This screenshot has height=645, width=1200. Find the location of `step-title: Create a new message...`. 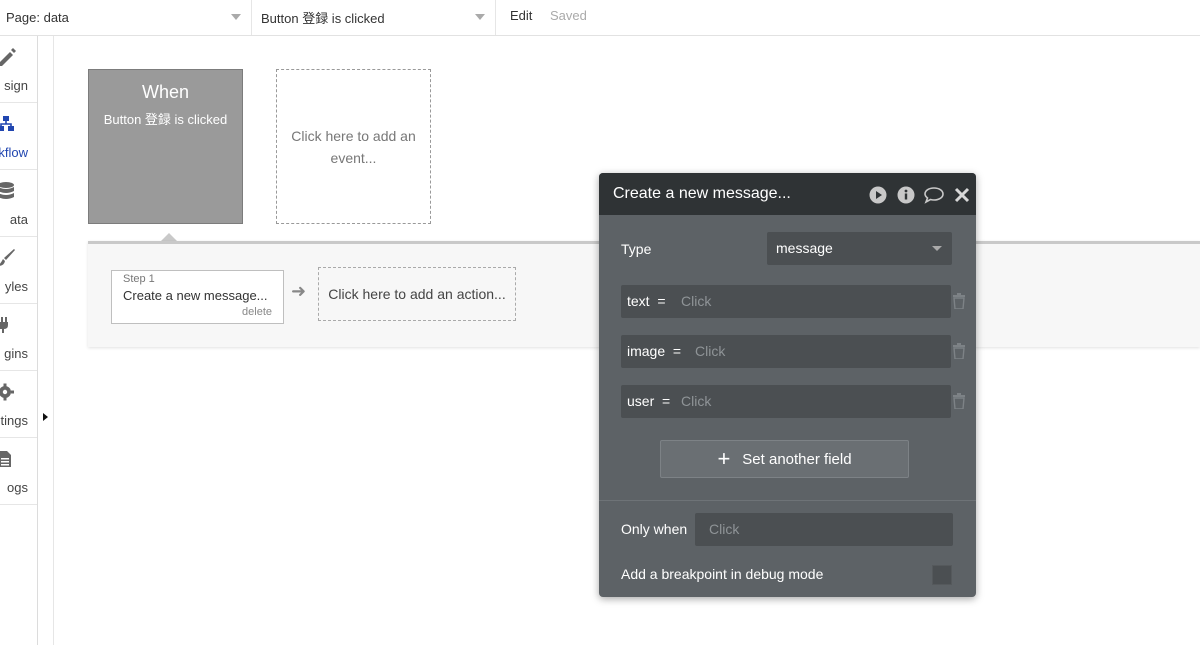

step-title: Create a new message... is located at coordinates (195, 295).